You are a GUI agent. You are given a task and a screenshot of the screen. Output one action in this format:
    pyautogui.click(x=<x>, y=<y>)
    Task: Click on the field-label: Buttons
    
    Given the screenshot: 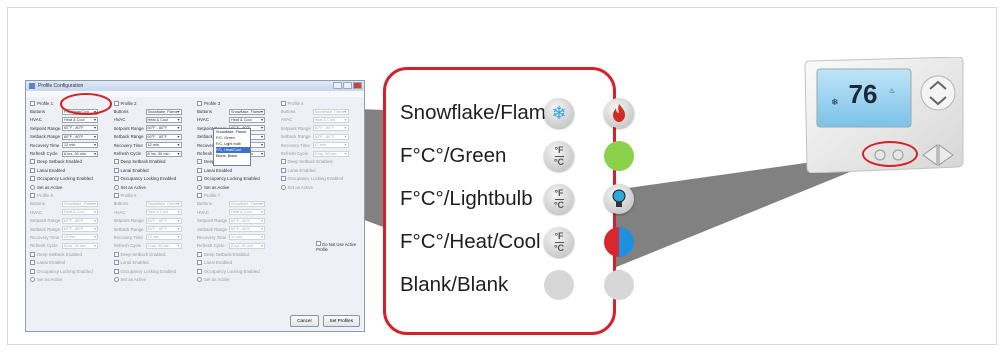 What is the action you would take?
    pyautogui.click(x=288, y=112)
    